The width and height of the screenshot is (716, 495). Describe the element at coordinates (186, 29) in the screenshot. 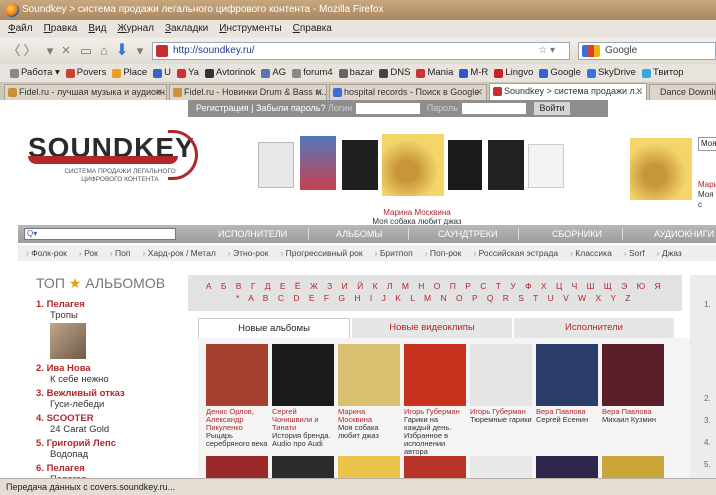

I see `menu-bookmarks: Закладки` at that location.